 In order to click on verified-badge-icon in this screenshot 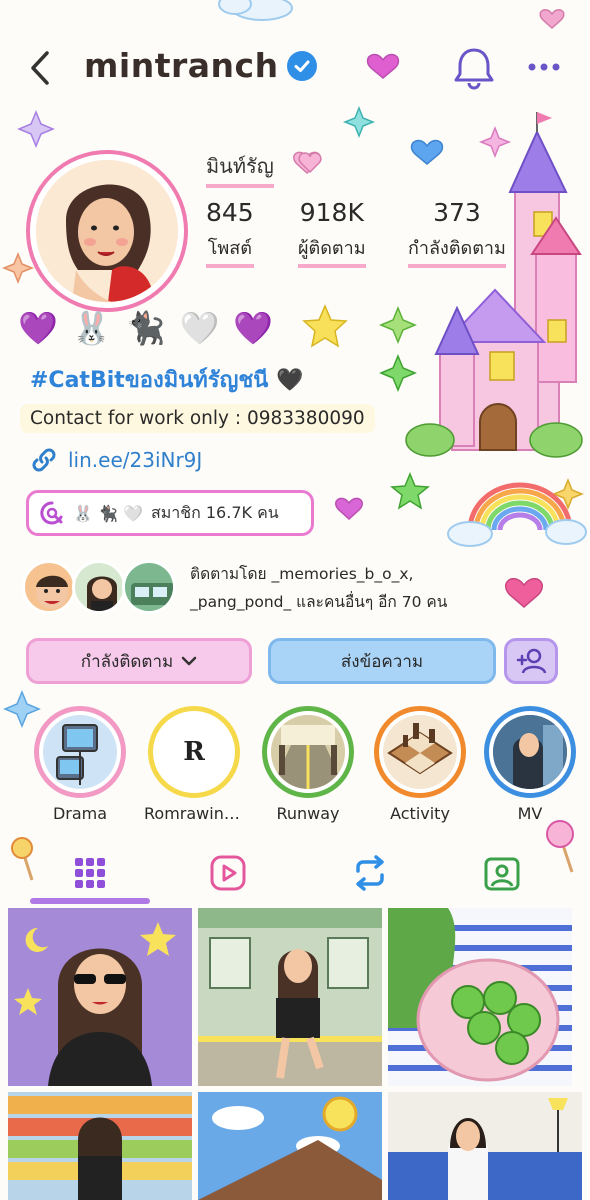, I will do `click(301, 65)`.